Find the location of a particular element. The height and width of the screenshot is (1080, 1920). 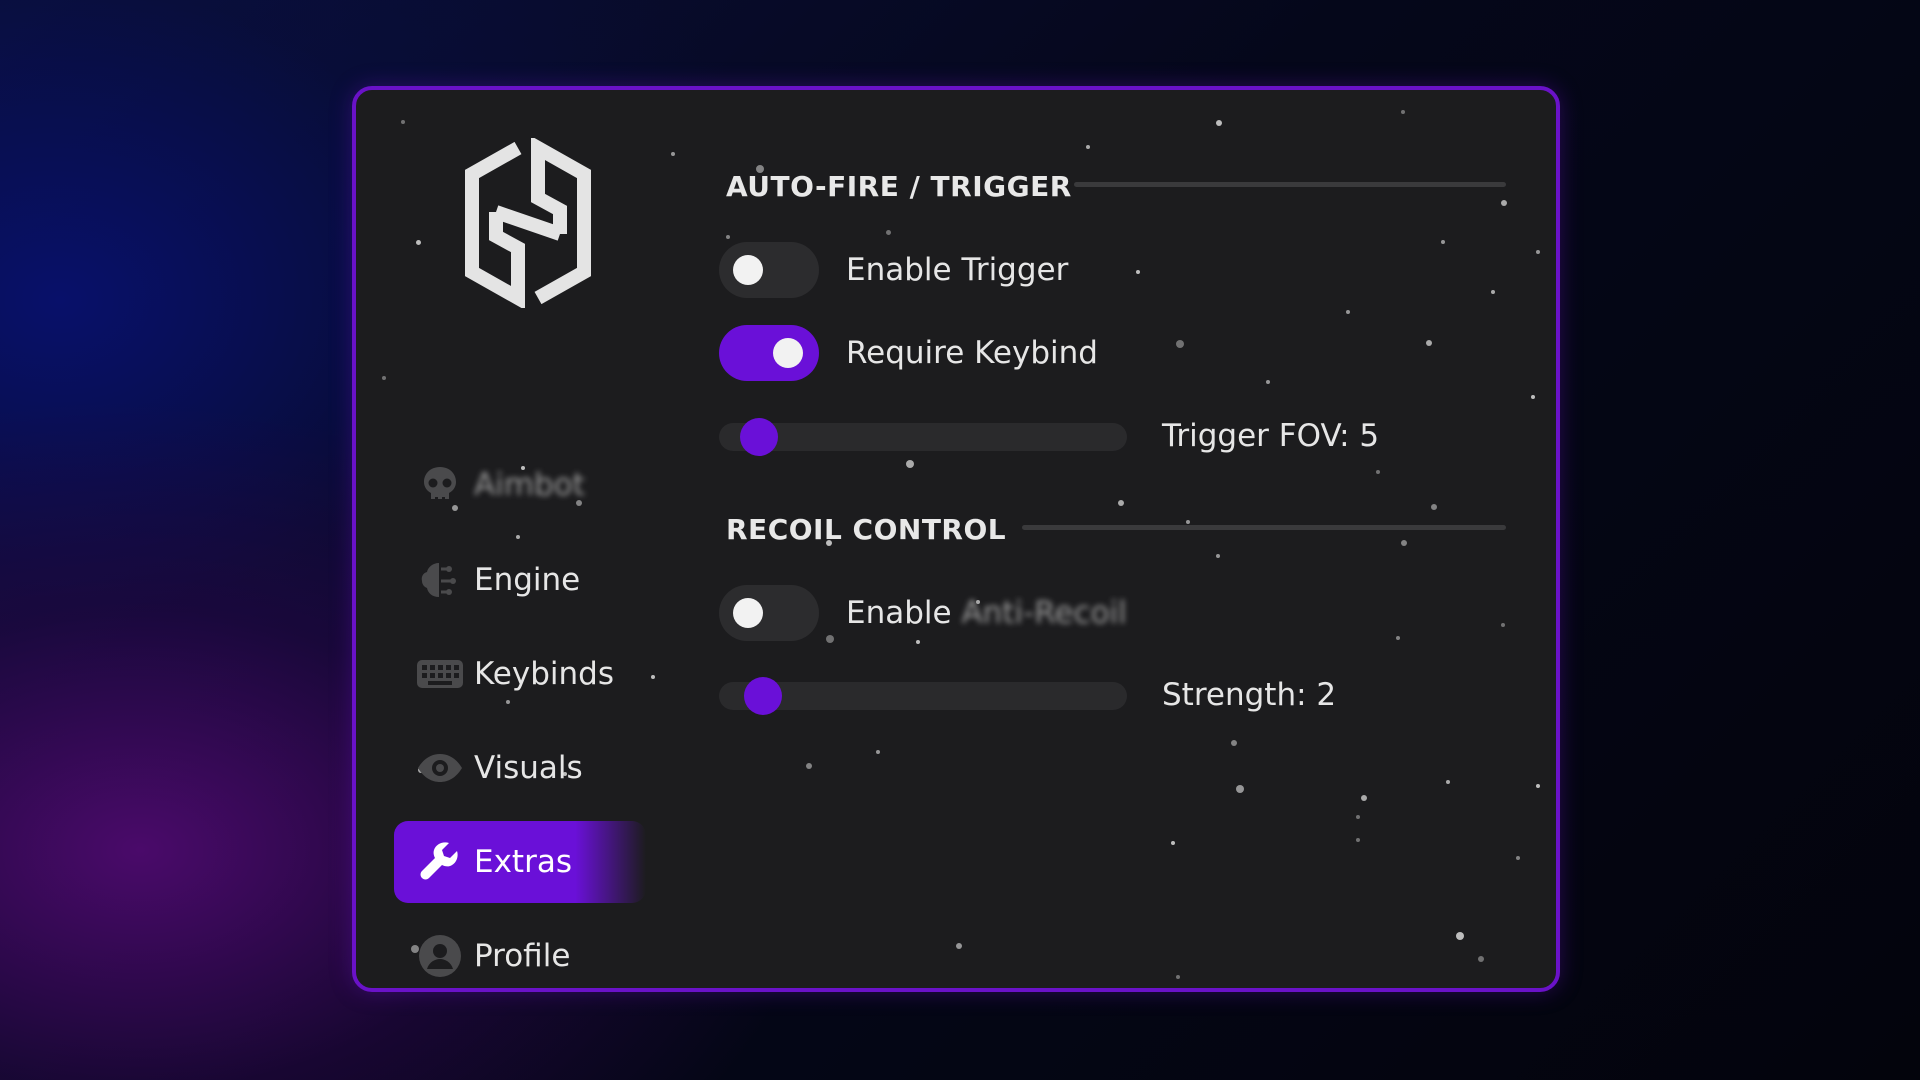

sidebar-item-extras: Extras is located at coordinates (520, 862).